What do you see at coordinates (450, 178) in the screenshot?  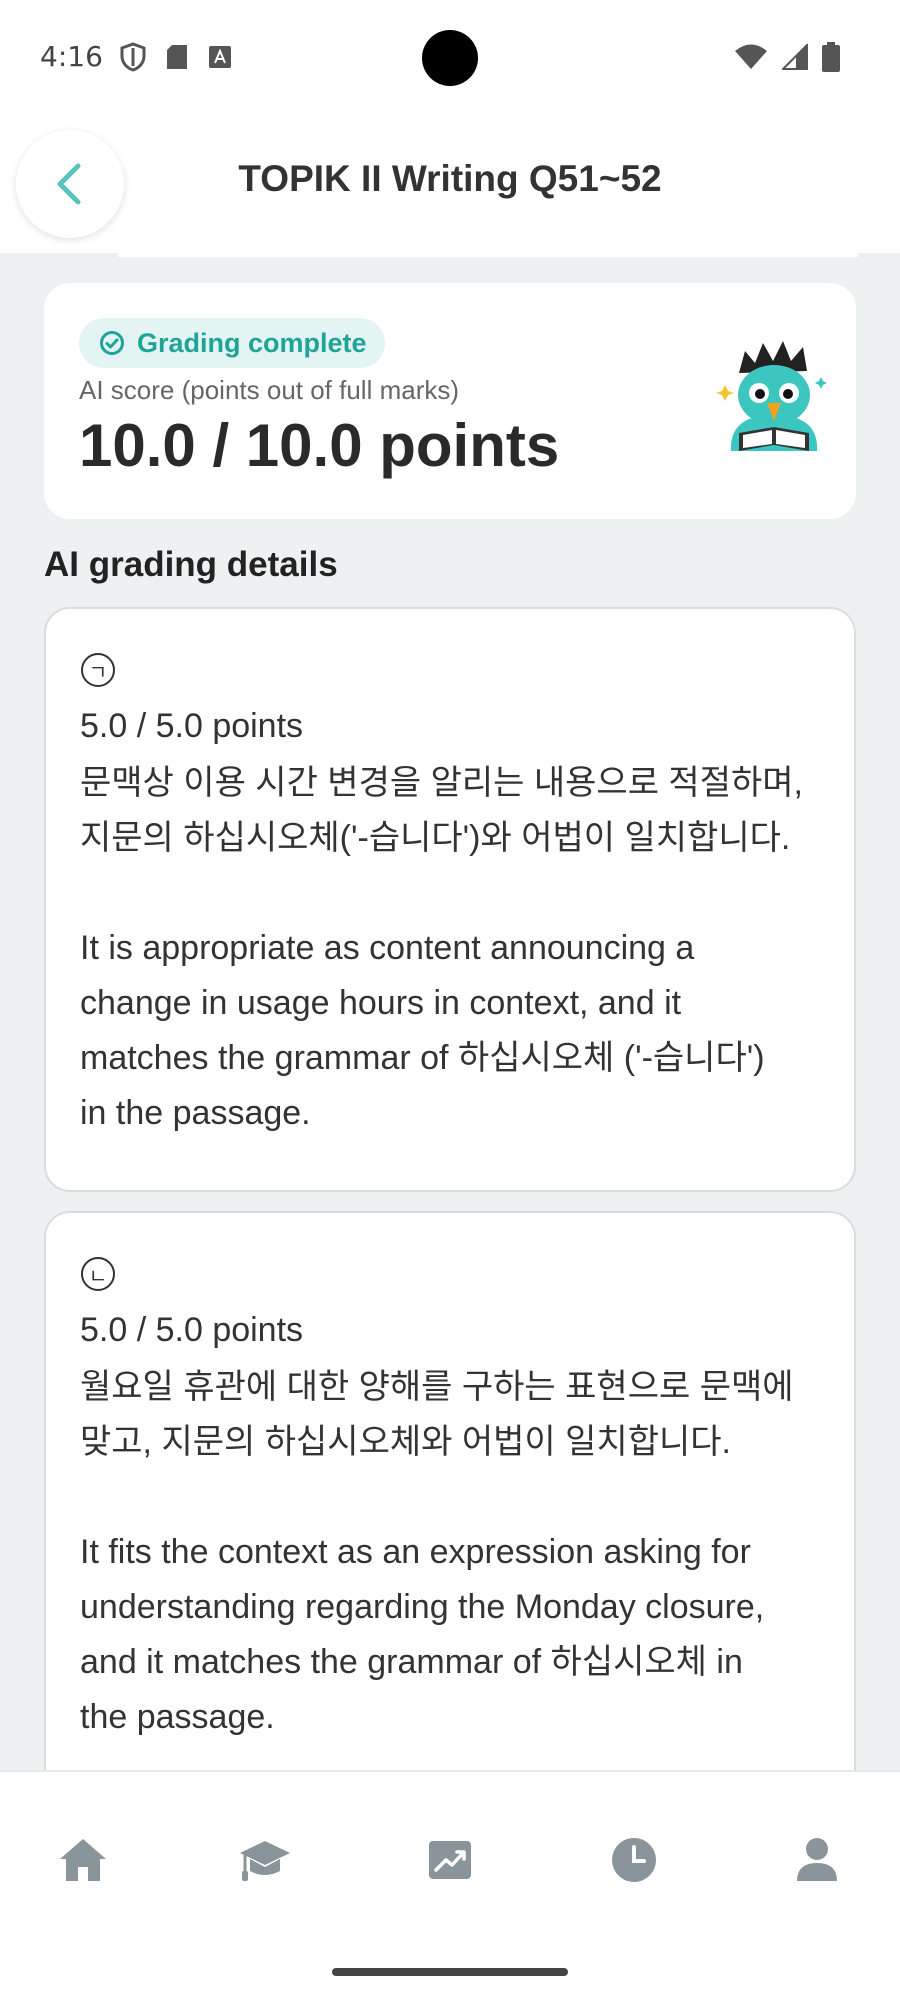 I see `page-title: TOPIK II Writing Q51~52` at bounding box center [450, 178].